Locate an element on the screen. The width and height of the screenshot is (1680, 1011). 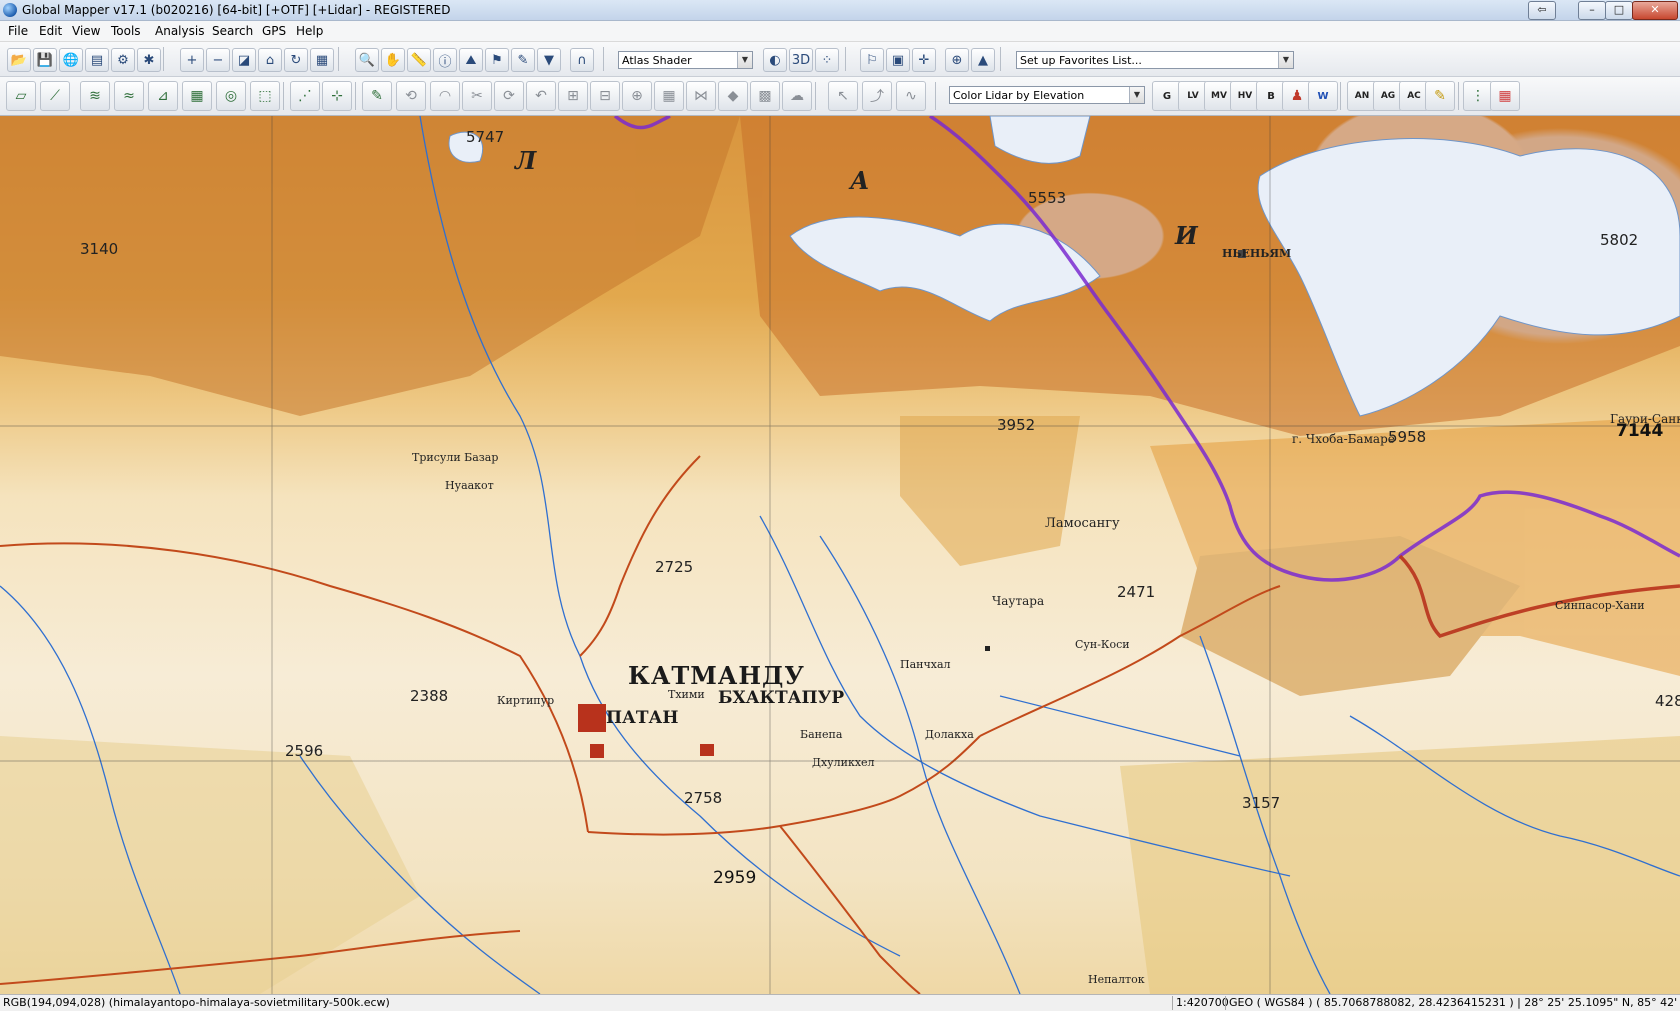
slope-icon: ⊿ is located at coordinates (163, 96).